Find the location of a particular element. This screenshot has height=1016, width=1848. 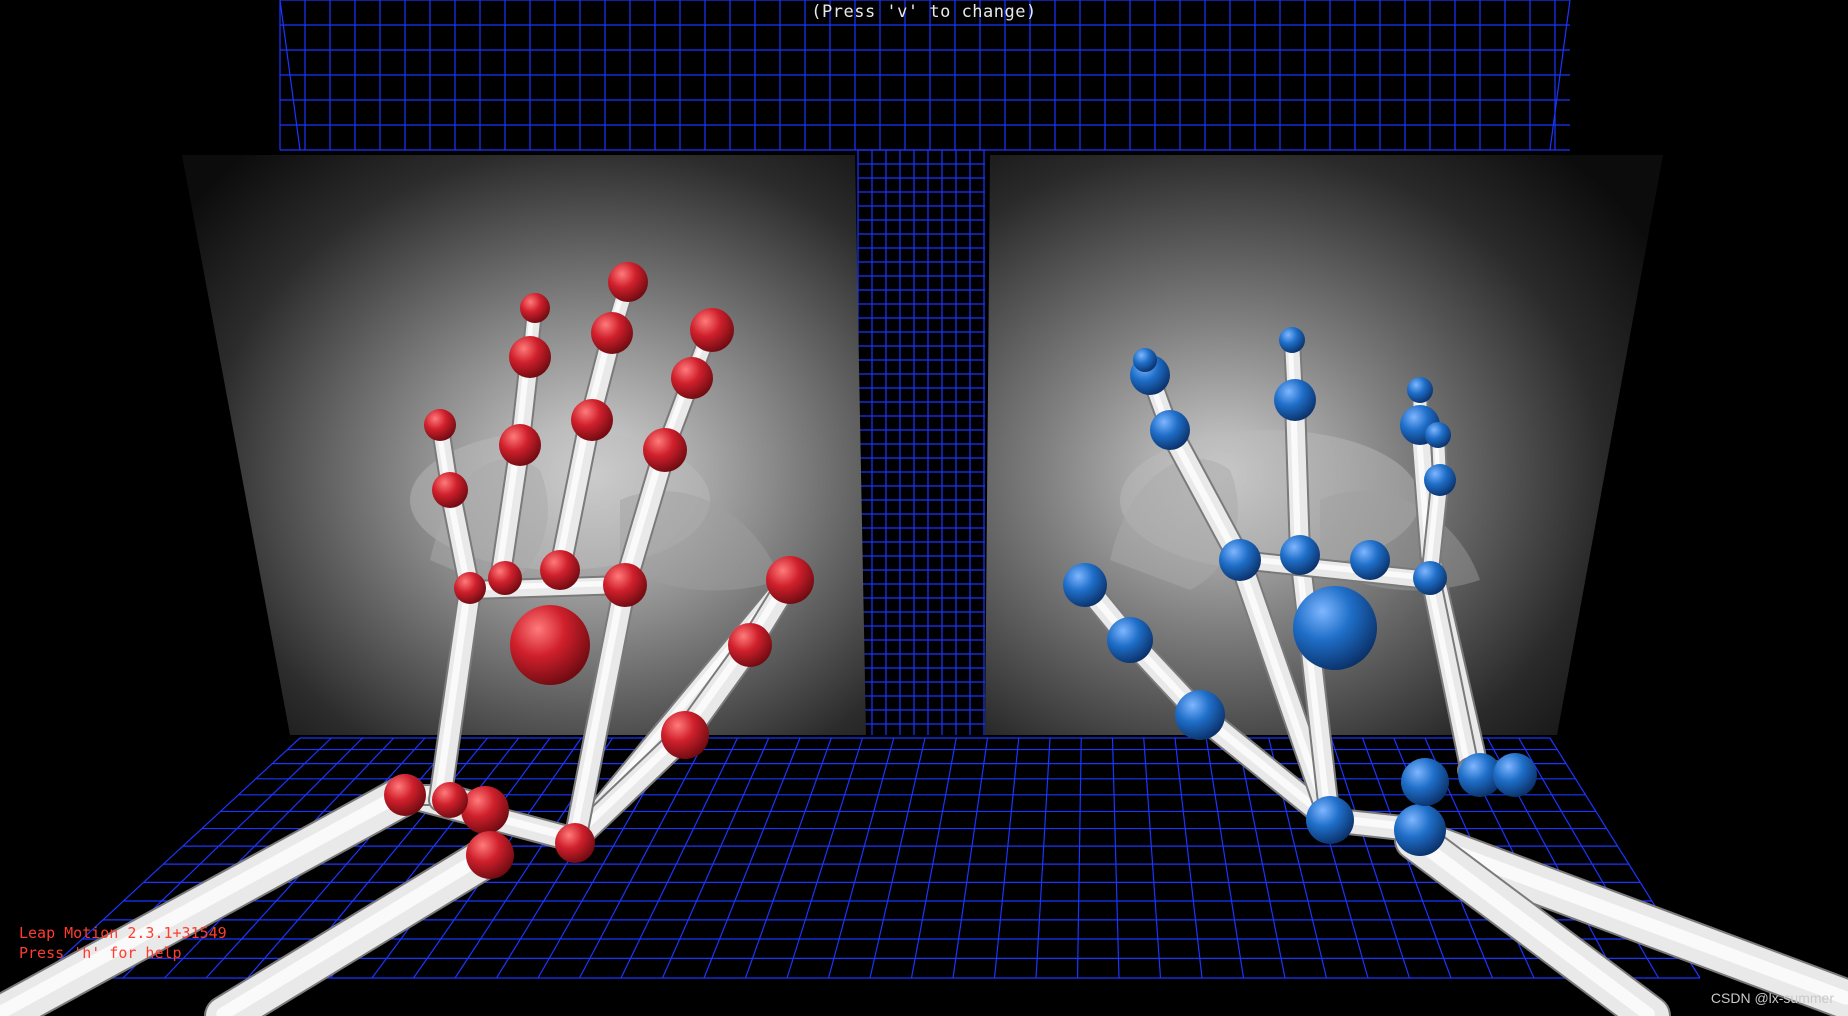

watermark: CSDN @lx-summer is located at coordinates (1772, 998).